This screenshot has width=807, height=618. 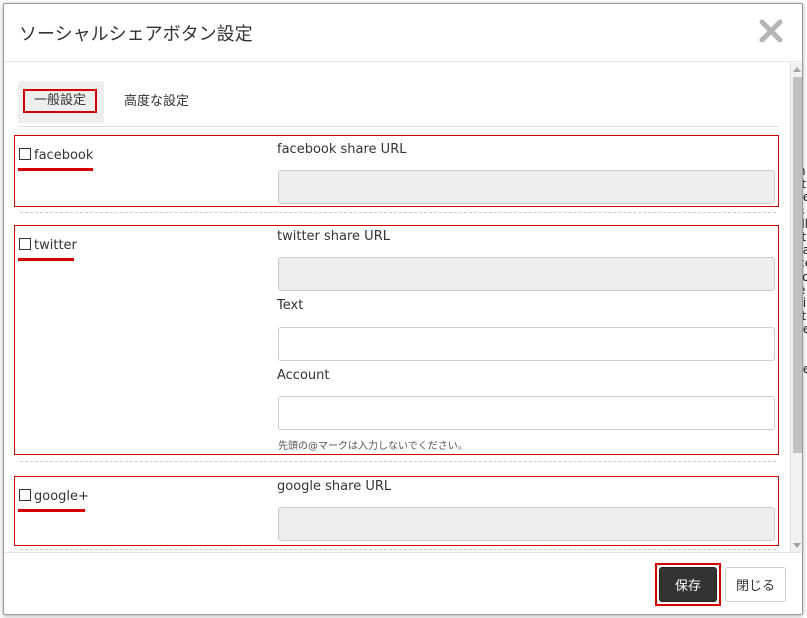 I want to click on google-url-input, so click(x=526, y=524).